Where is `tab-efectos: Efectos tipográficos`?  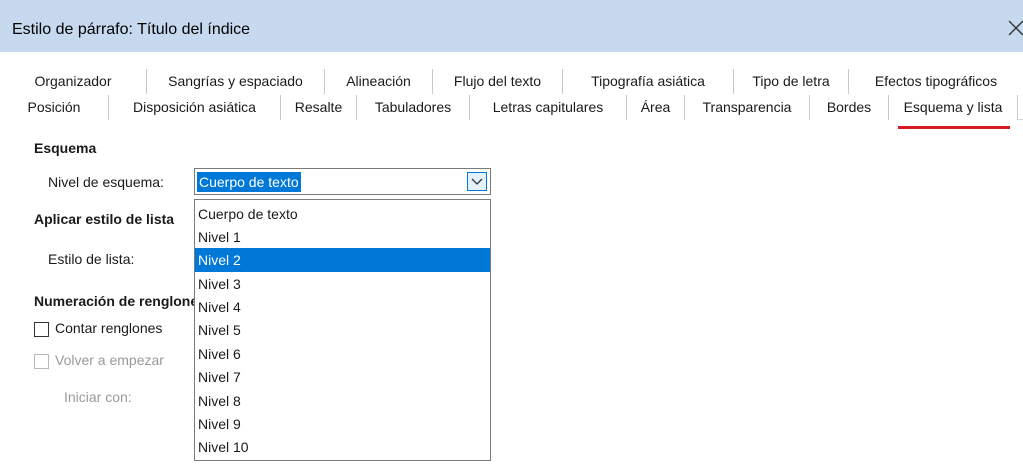
tab-efectos: Efectos tipográficos is located at coordinates (935, 81).